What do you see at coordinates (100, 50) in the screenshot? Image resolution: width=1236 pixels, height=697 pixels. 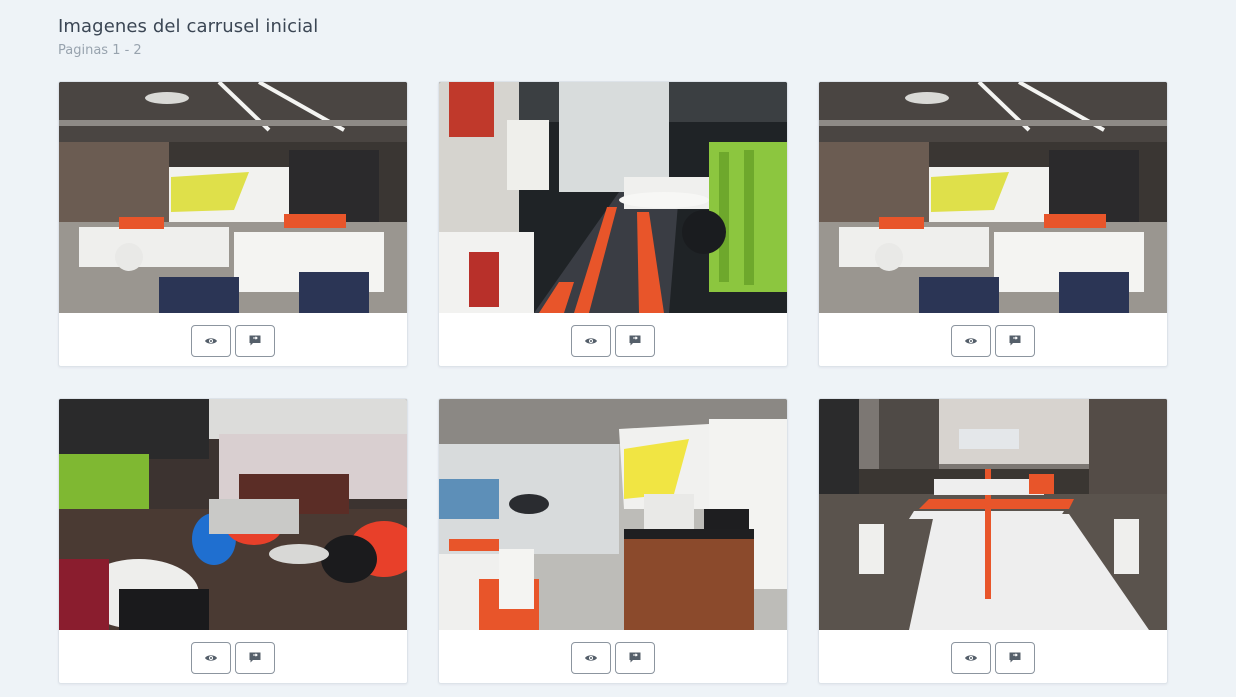 I see `page-subtitle: Paginas 1 - 2` at bounding box center [100, 50].